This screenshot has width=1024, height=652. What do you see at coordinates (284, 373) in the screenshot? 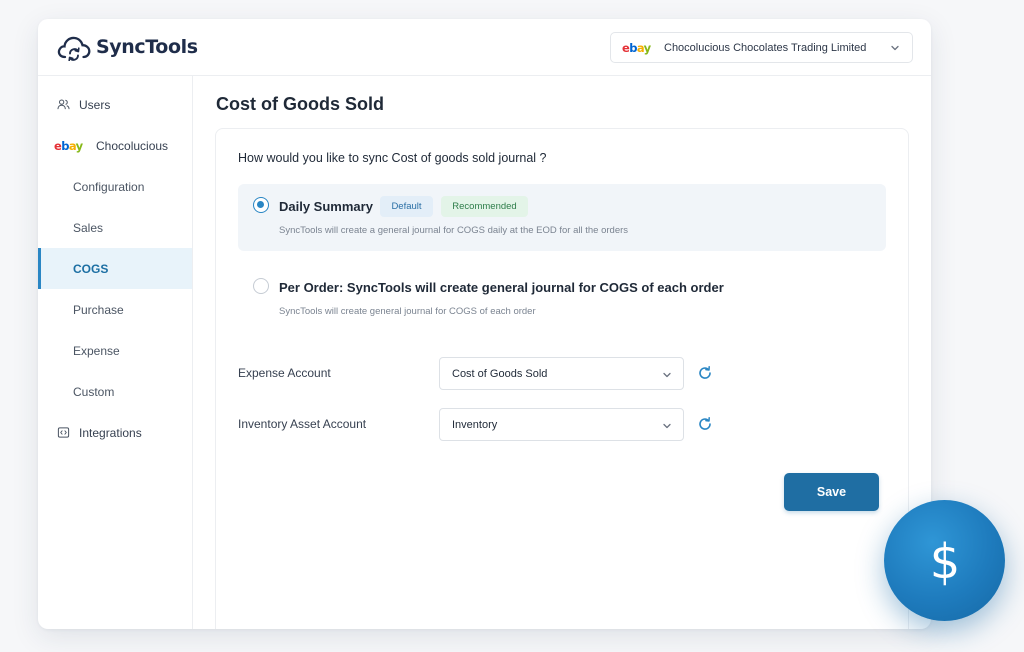
I see `expense-account-label: Expense Account` at bounding box center [284, 373].